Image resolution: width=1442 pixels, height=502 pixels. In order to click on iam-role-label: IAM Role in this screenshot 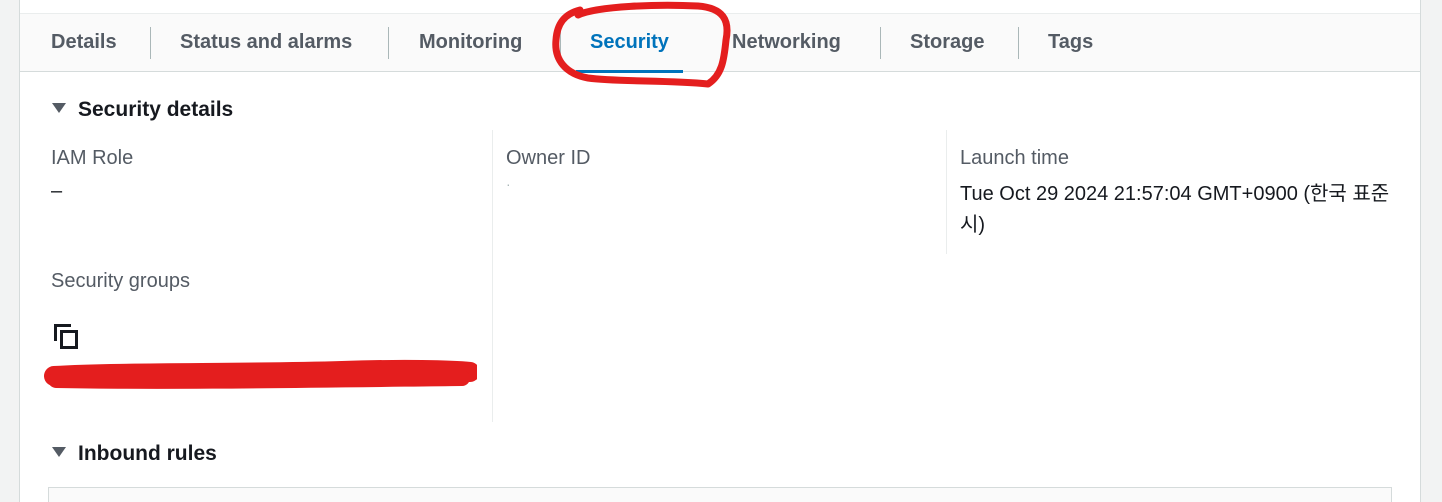, I will do `click(92, 158)`.